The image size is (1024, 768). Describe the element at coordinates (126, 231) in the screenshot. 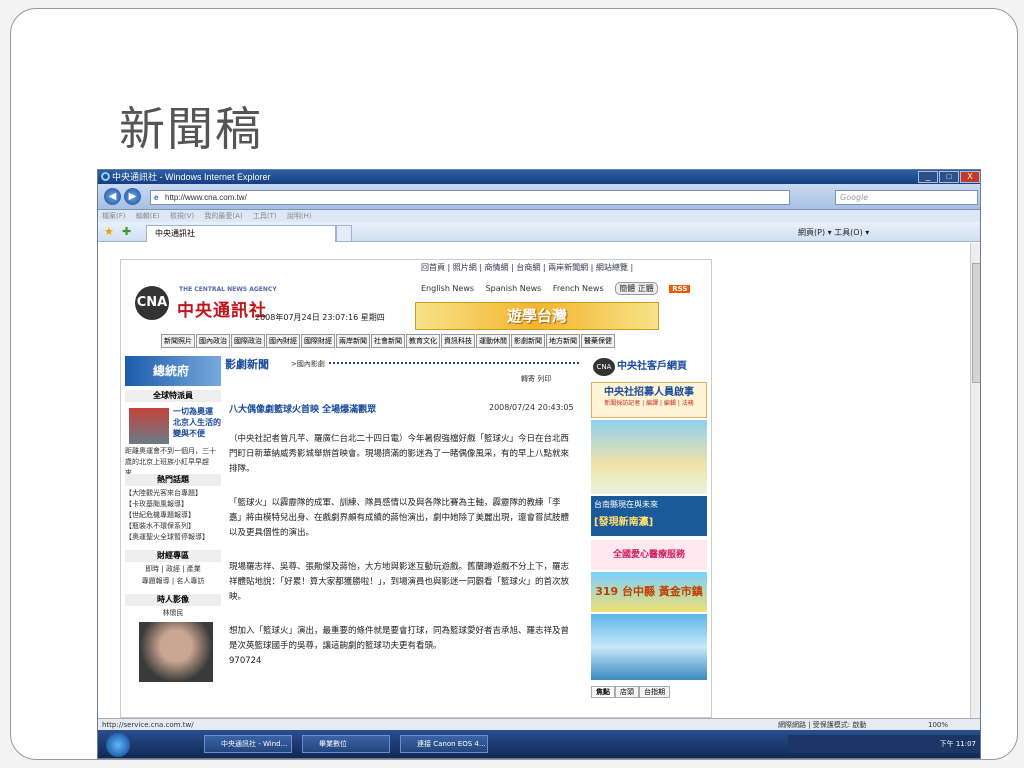

I see `add-favorite-icon: ✚` at that location.